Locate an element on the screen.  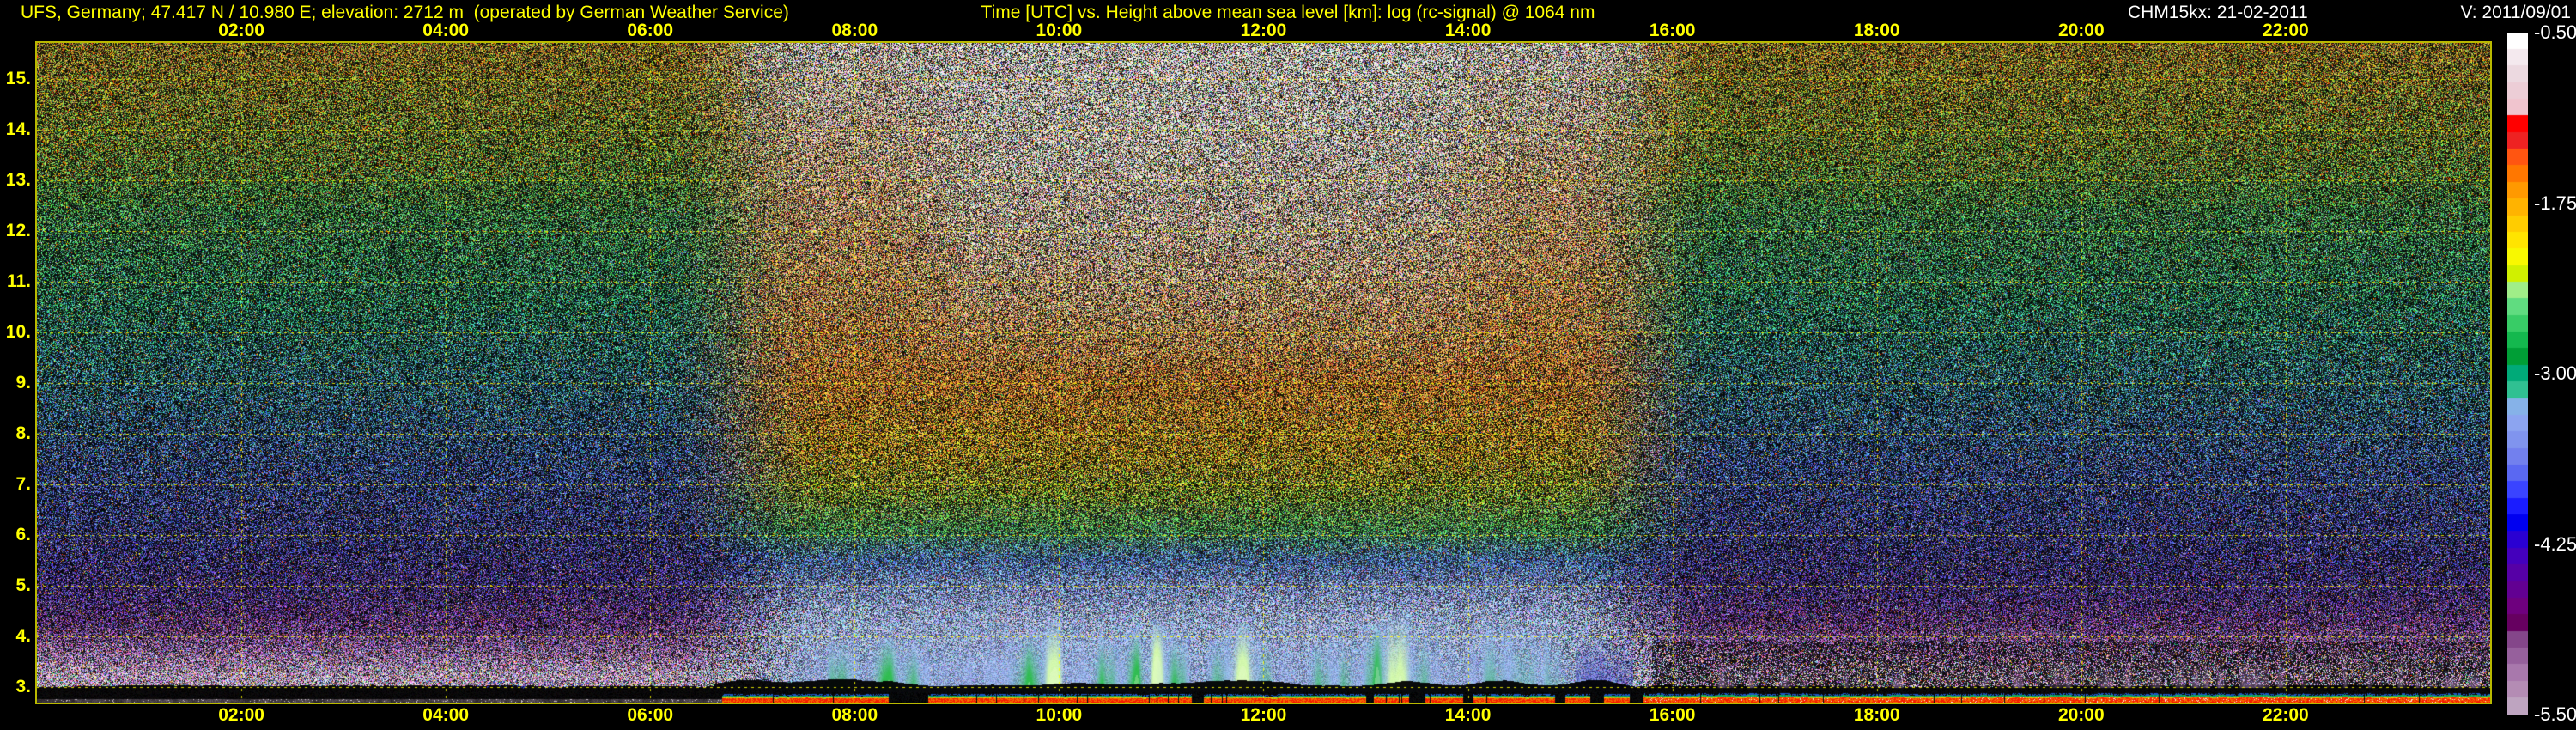
x-tick-label-top: 02:00 is located at coordinates (241, 30).